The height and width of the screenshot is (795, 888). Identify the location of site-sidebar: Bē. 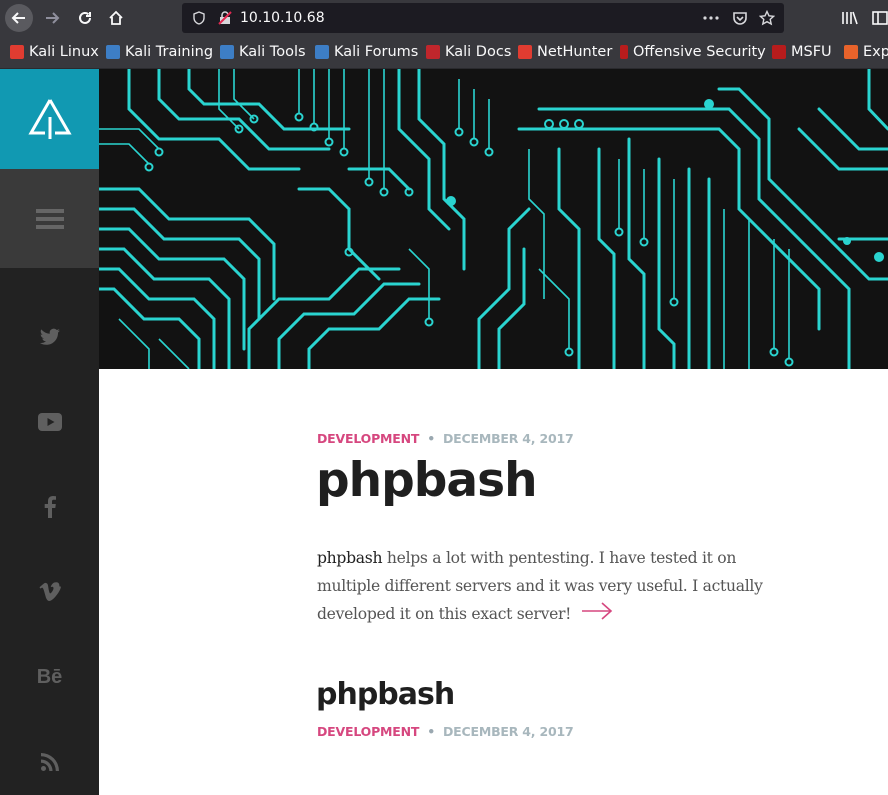
(49, 432).